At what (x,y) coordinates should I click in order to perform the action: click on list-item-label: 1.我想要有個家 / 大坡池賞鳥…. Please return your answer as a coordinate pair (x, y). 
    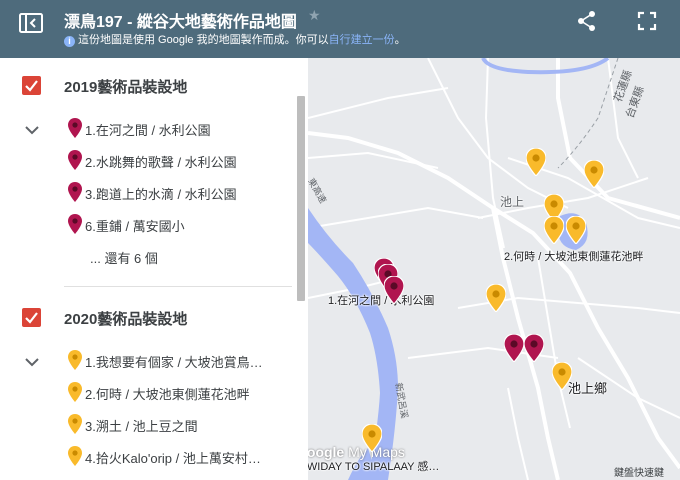
    Looking at the image, I should click on (174, 362).